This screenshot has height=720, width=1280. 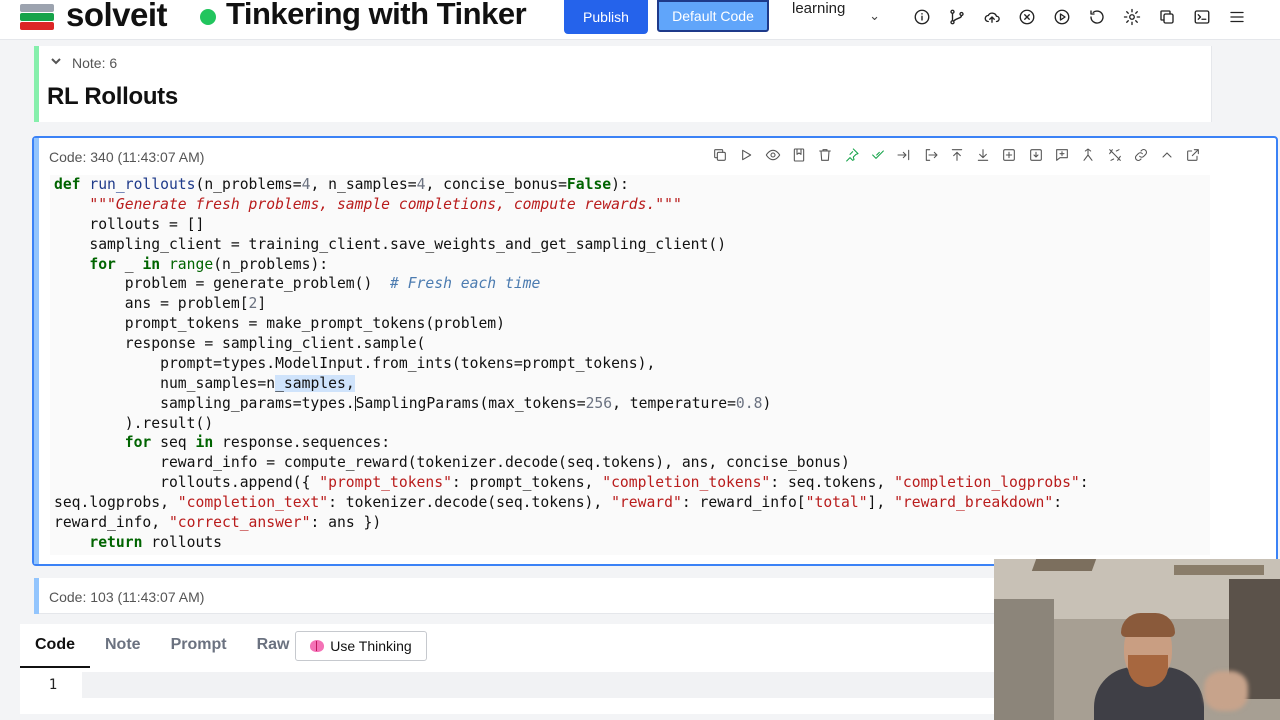 What do you see at coordinates (271, 264) in the screenshot?
I see `code-token: (n_problems):` at bounding box center [271, 264].